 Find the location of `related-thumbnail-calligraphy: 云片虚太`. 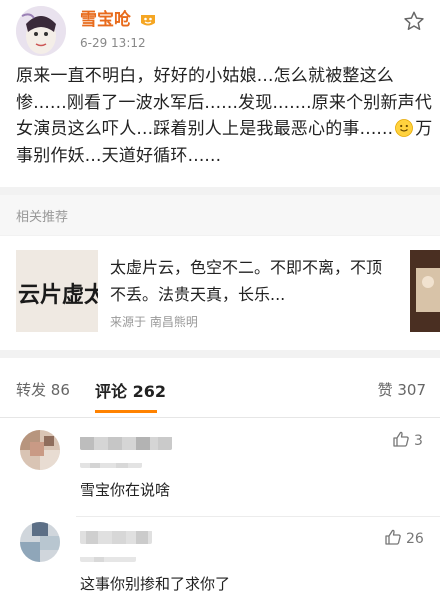

related-thumbnail-calligraphy: 云片虚太 is located at coordinates (58, 295).